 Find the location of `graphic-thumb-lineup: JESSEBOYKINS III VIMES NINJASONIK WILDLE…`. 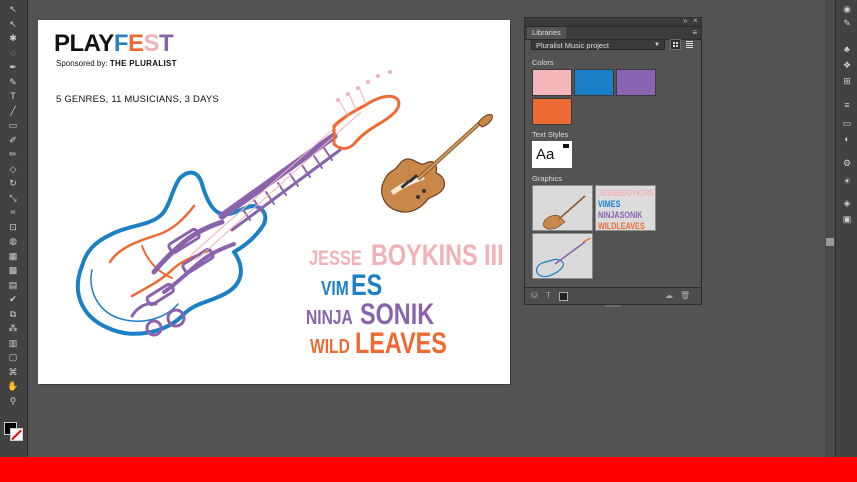

graphic-thumb-lineup: JESSEBOYKINS III VIMES NINJASONIK WILDLE… is located at coordinates (625, 208).